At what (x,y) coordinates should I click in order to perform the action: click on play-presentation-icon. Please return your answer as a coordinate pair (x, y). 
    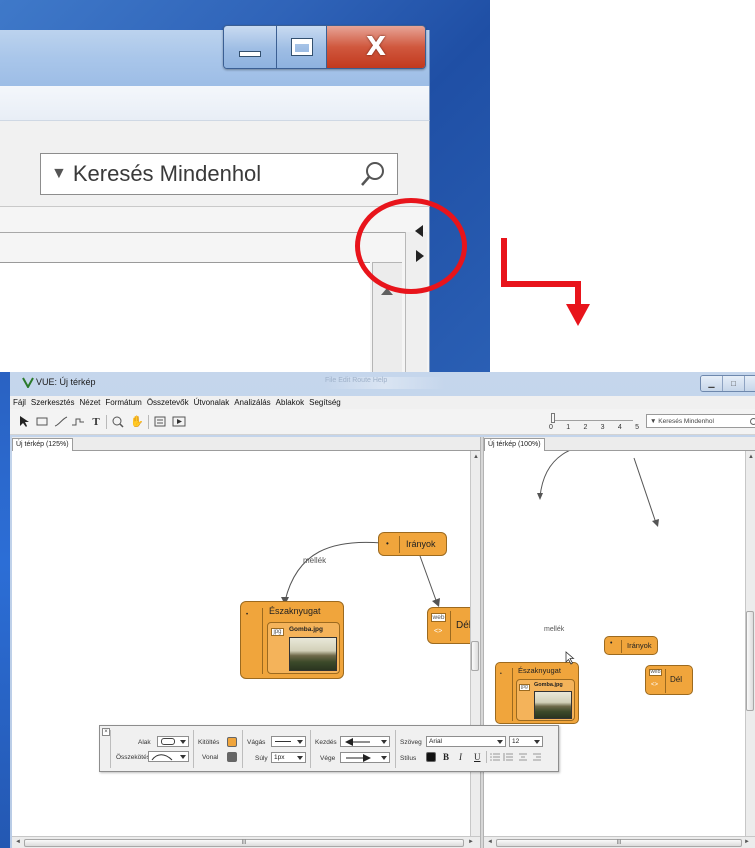
    Looking at the image, I should click on (179, 421).